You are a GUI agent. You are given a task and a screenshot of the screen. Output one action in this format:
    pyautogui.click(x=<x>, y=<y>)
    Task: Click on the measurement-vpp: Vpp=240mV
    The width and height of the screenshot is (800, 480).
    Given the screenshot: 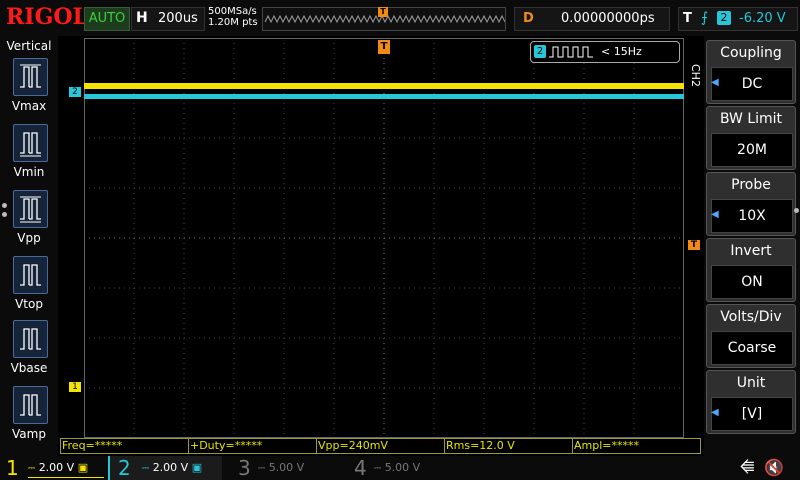 What is the action you would take?
    pyautogui.click(x=380, y=446)
    